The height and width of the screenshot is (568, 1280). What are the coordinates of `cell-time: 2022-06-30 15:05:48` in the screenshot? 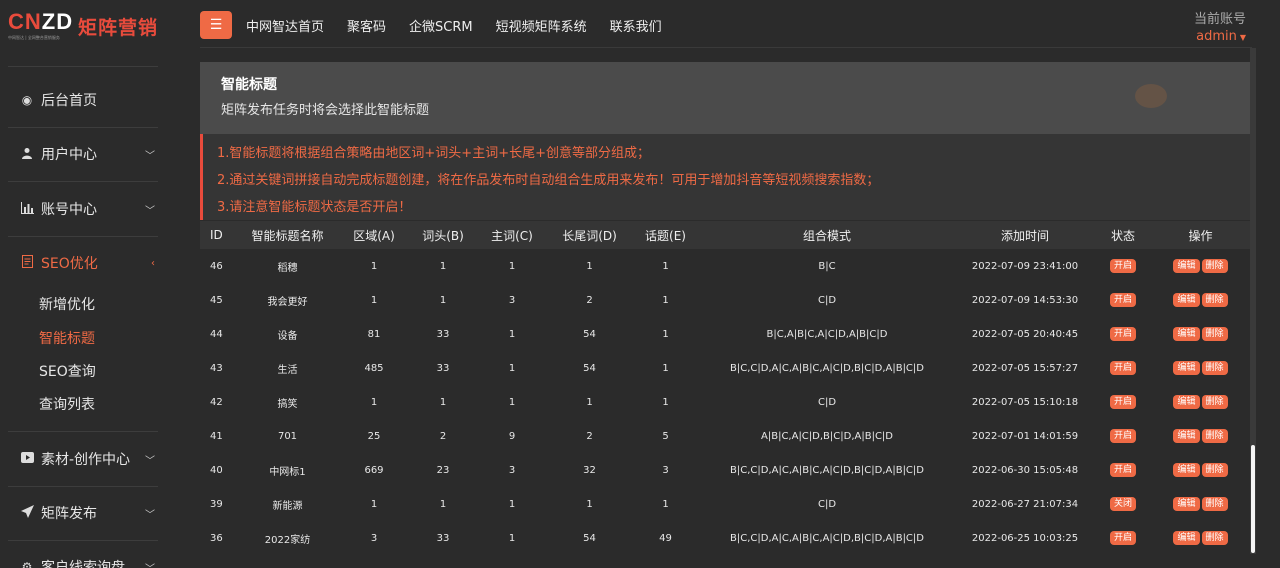 It's located at (1025, 470).